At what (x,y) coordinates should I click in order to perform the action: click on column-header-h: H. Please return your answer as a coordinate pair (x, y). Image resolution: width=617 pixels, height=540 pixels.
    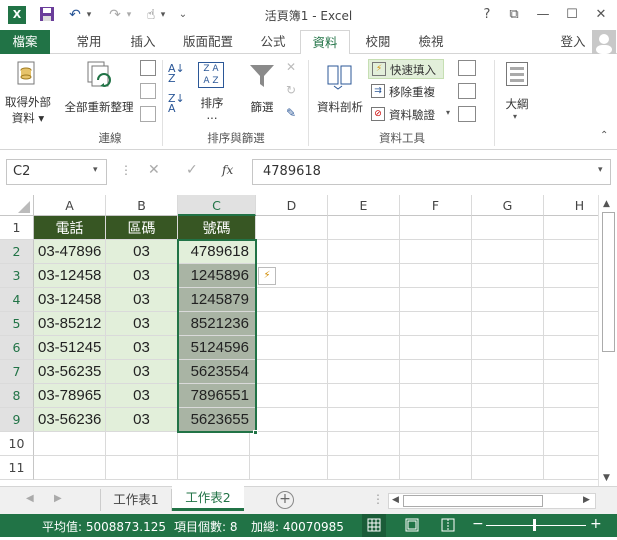
    Looking at the image, I should click on (571, 205).